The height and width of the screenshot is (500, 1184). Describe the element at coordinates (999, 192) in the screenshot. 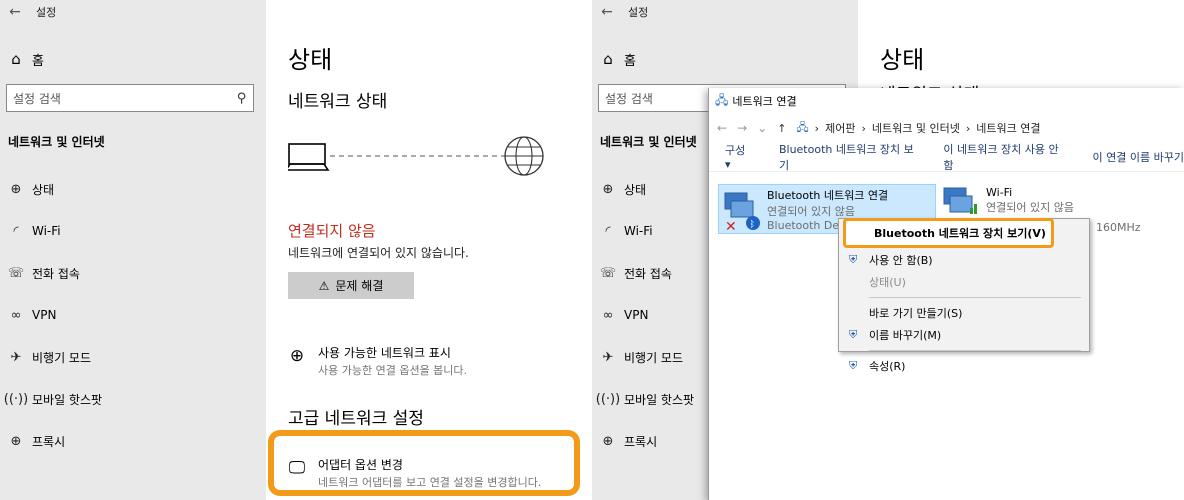

I see `adapter-name: Wi-Fi` at that location.